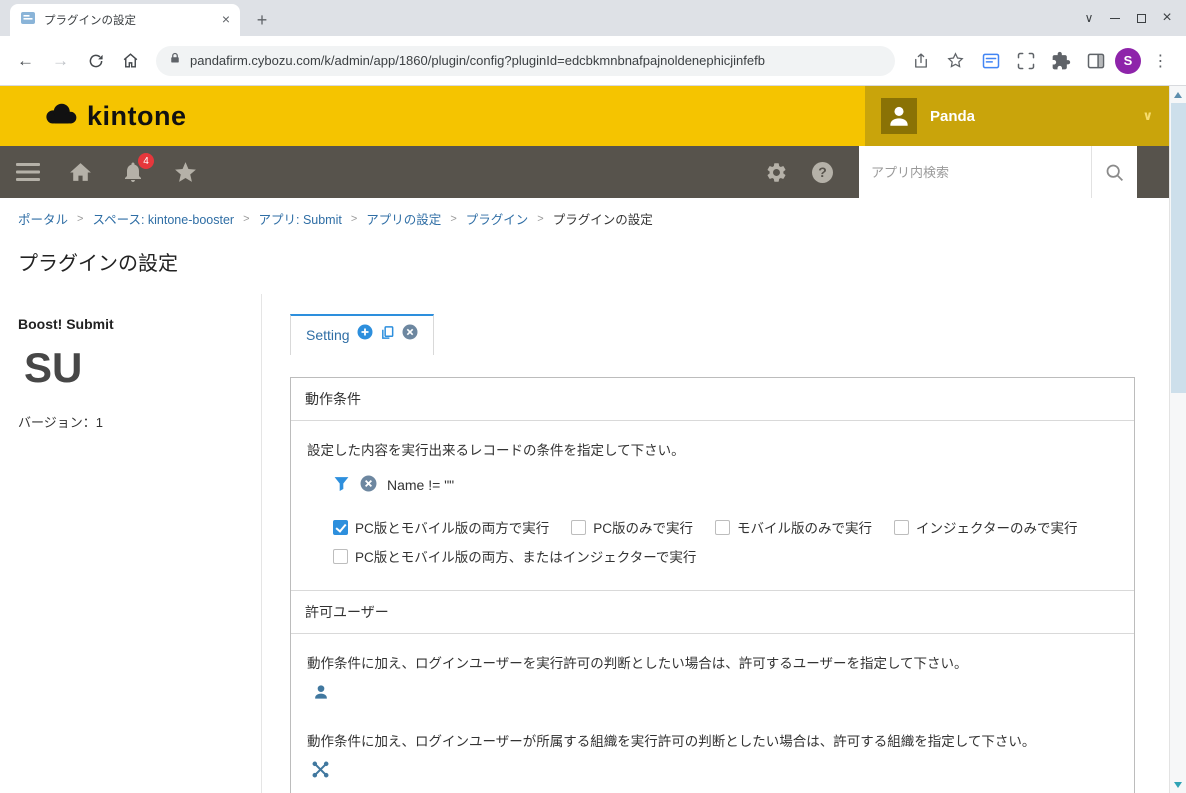 This screenshot has width=1186, height=793. What do you see at coordinates (441, 527) in the screenshot?
I see `checkbox-run-pc-and-mobile: PC版とモバイル版の両方で実行` at bounding box center [441, 527].